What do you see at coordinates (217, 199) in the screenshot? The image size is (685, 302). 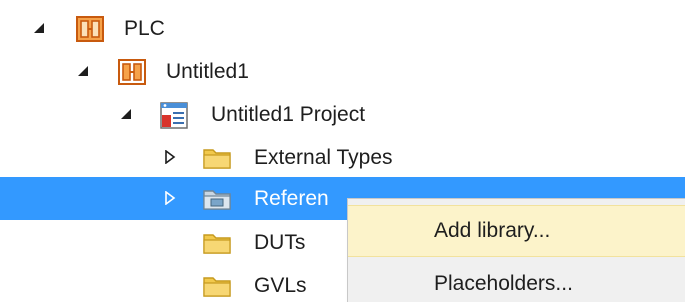 I see `references-folder-icon` at bounding box center [217, 199].